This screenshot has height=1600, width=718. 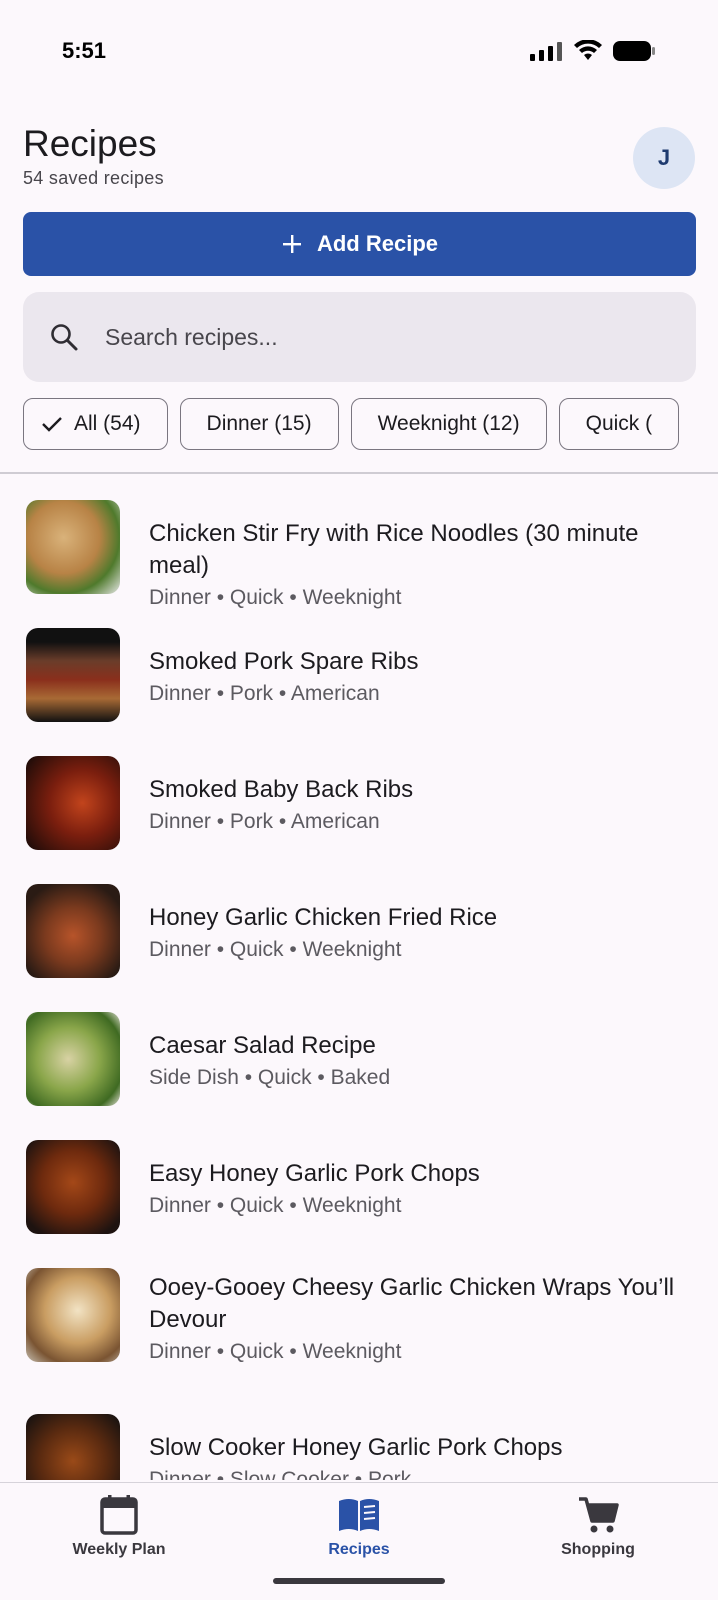 I want to click on filter-chip-label: Weeknight (12), so click(x=448, y=423).